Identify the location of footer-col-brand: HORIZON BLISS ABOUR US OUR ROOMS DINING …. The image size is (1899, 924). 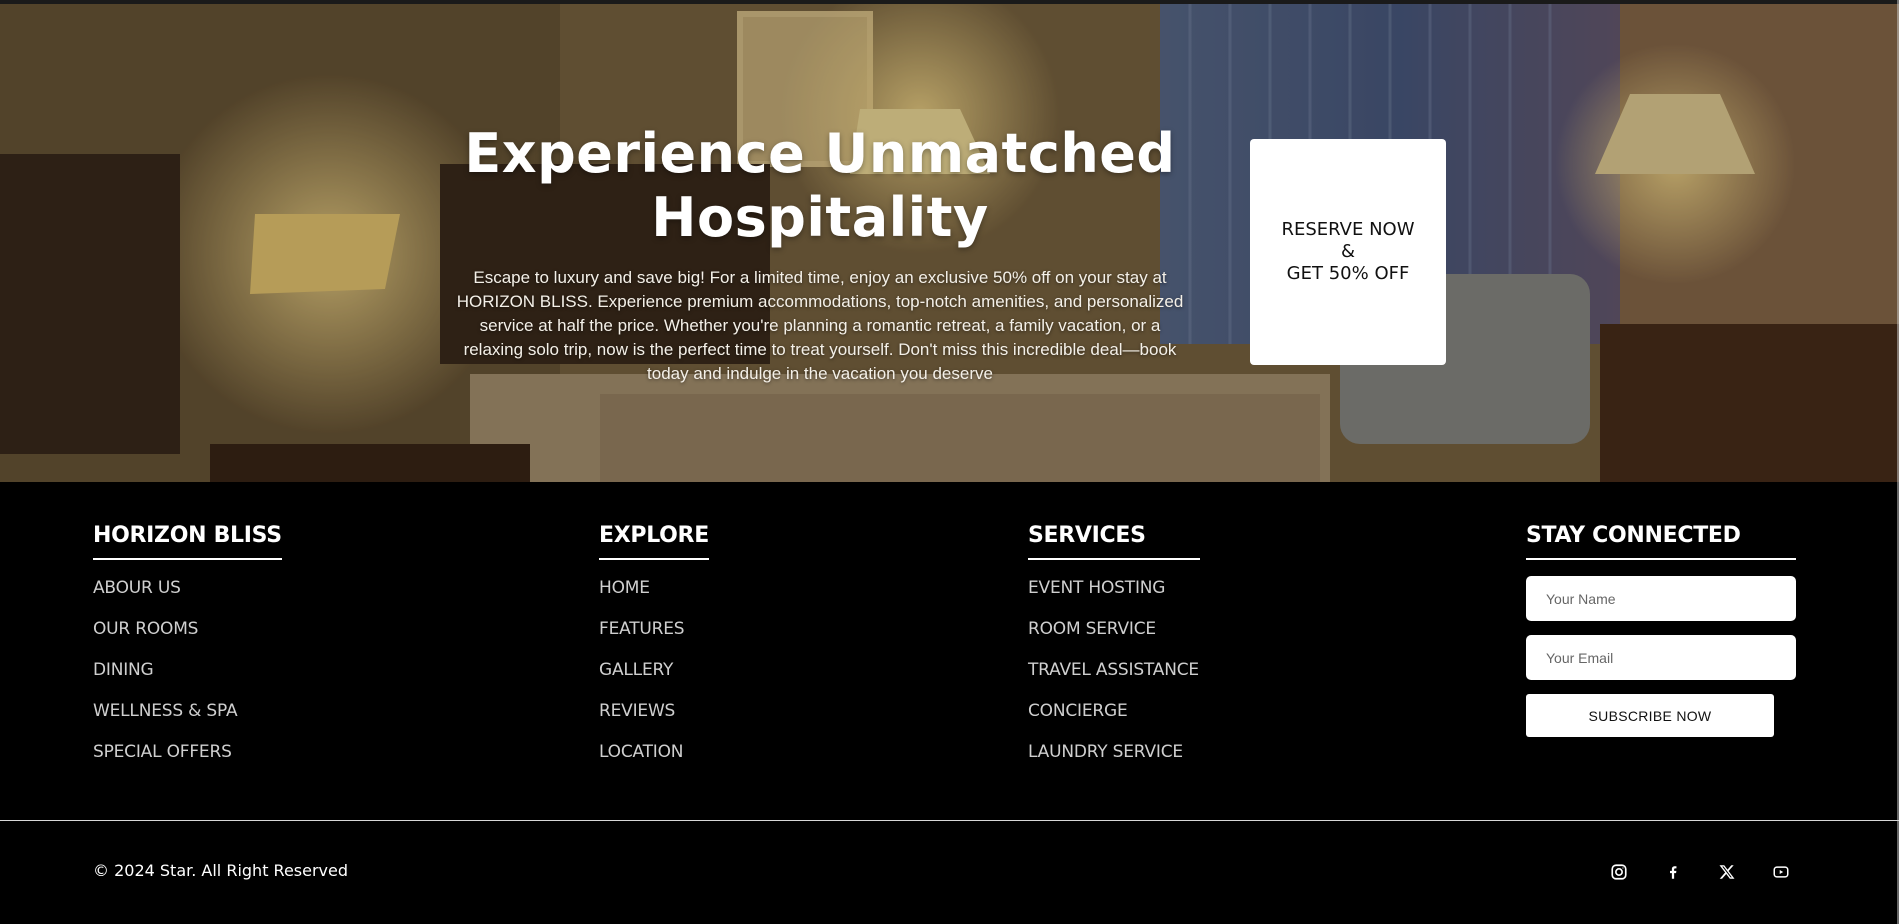
(187, 651).